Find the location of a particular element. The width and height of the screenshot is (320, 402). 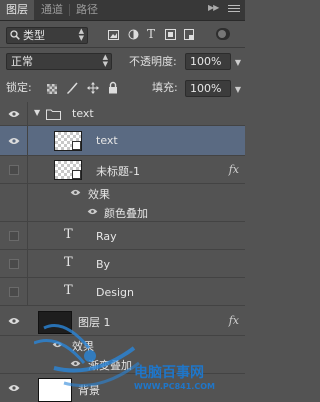

effect-name: 颜色叠加 is located at coordinates (126, 213).